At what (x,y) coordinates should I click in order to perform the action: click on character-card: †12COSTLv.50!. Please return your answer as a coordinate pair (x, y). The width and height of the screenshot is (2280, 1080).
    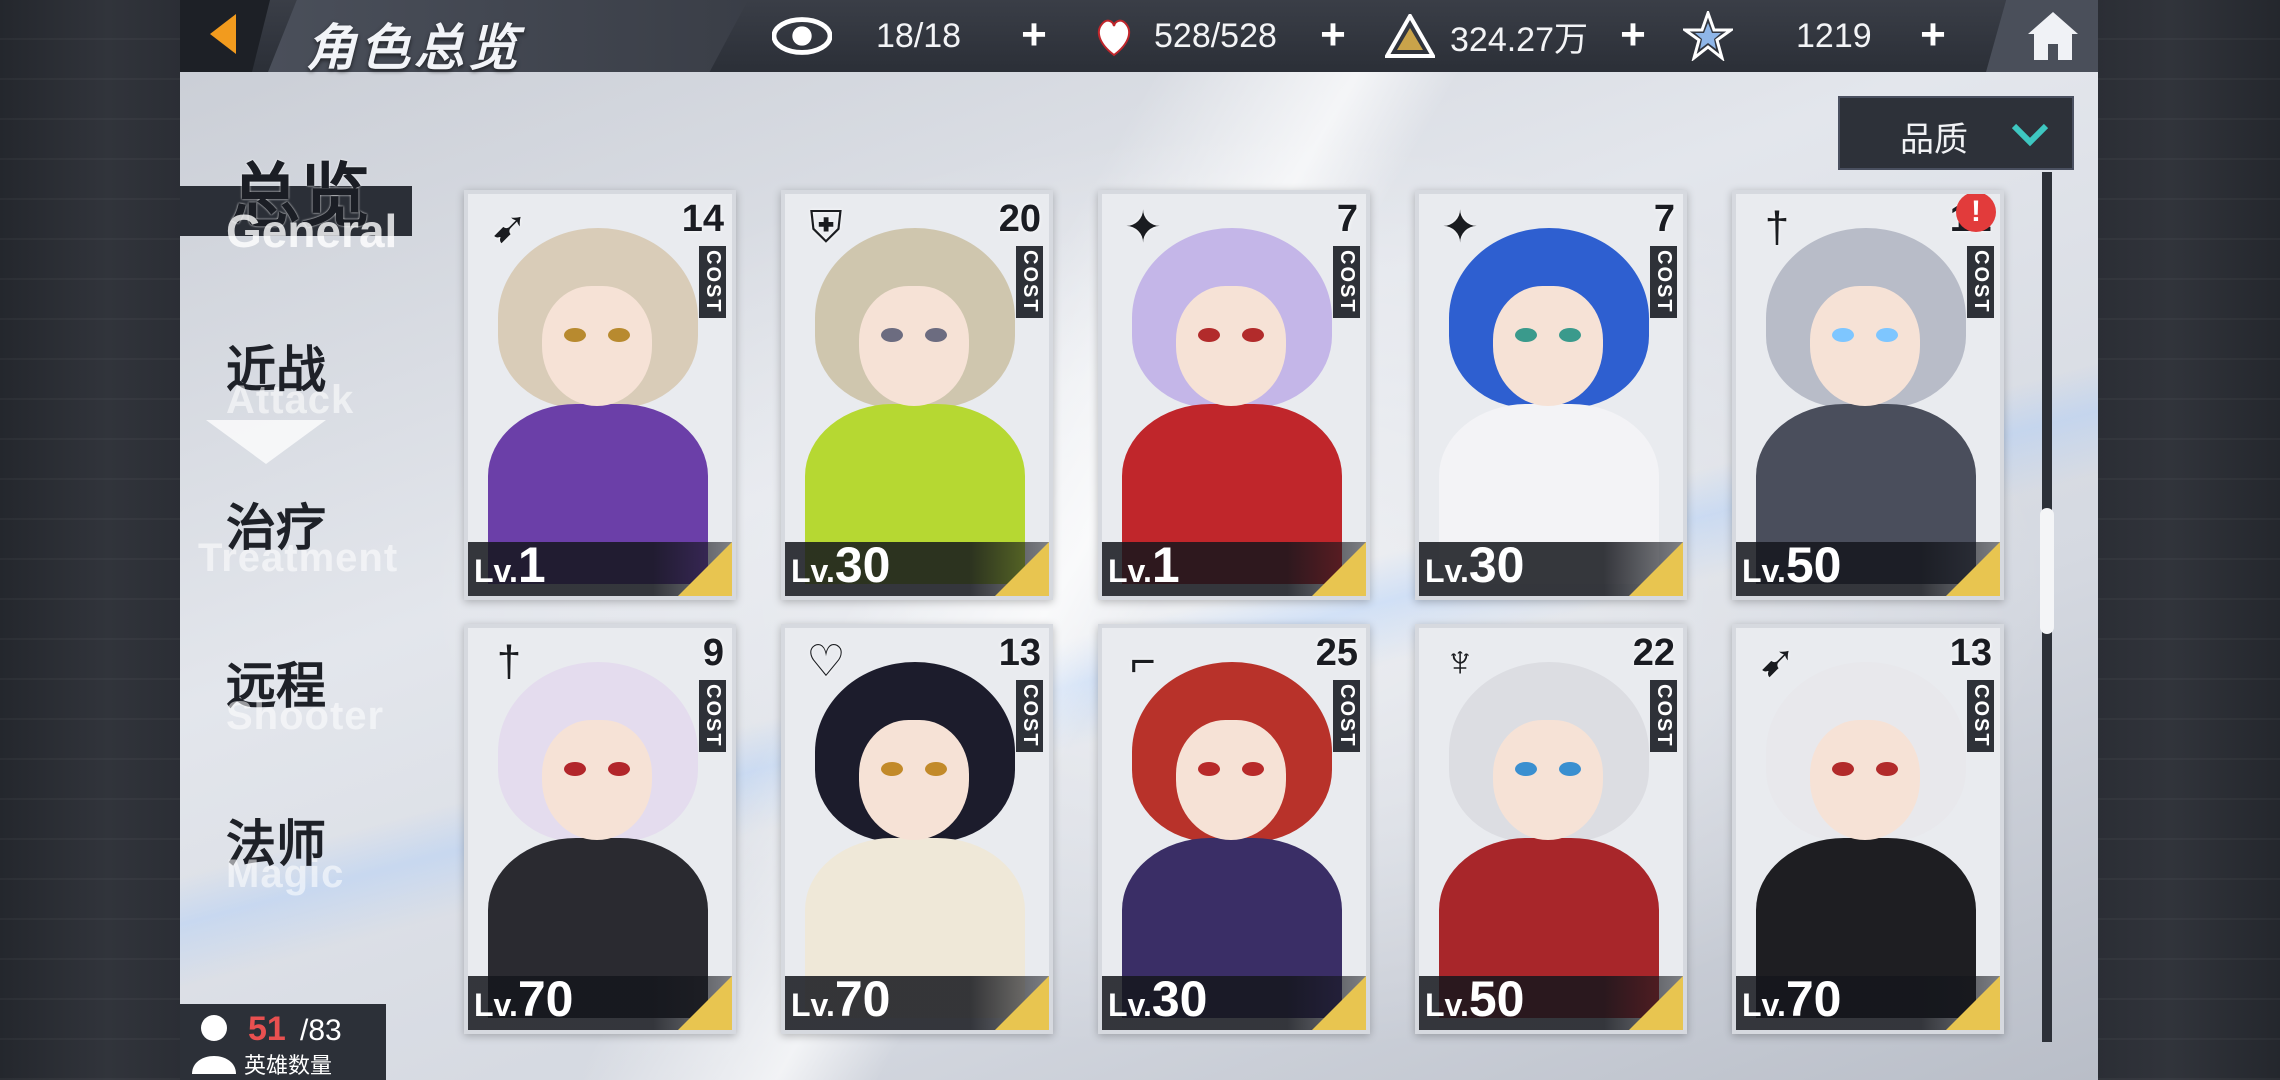
    Looking at the image, I should click on (1868, 395).